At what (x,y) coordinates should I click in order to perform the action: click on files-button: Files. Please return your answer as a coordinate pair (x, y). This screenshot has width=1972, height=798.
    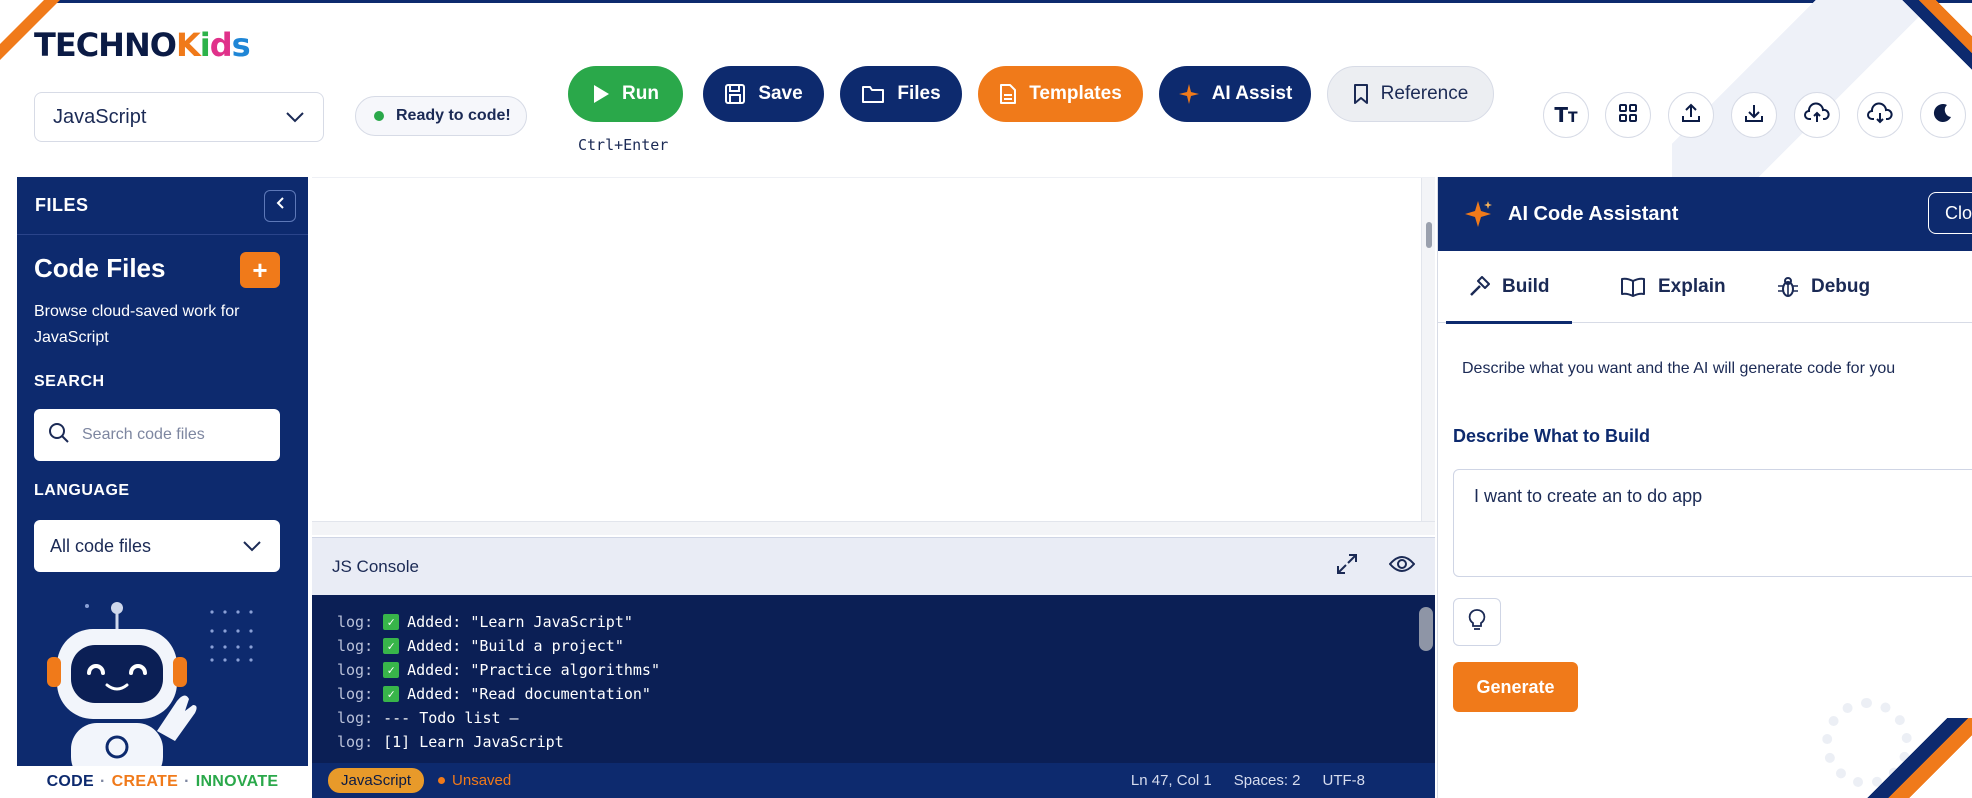
    Looking at the image, I should click on (901, 94).